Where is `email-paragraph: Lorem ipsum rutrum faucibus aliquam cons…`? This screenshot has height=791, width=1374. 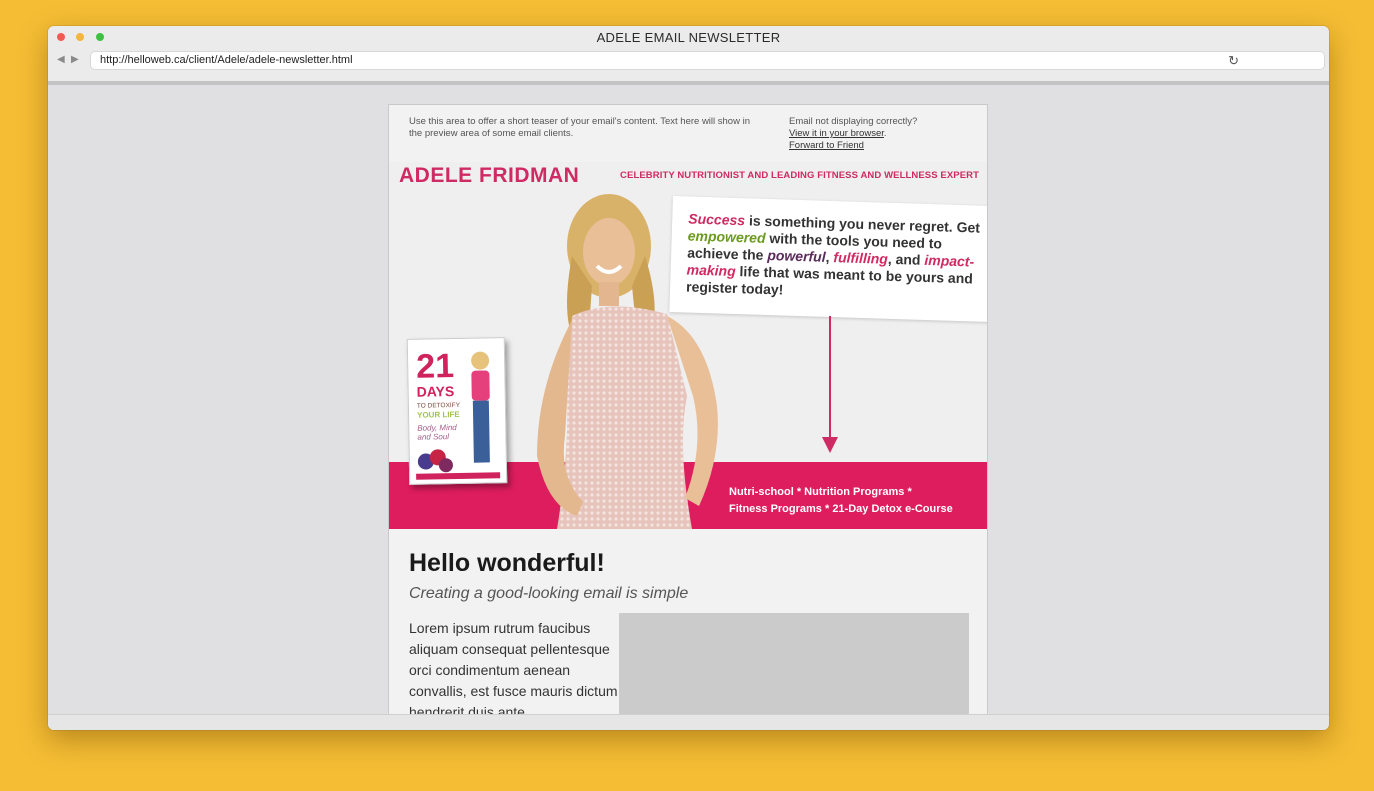 email-paragraph: Lorem ipsum rutrum faucibus aliquam cons… is located at coordinates (513, 667).